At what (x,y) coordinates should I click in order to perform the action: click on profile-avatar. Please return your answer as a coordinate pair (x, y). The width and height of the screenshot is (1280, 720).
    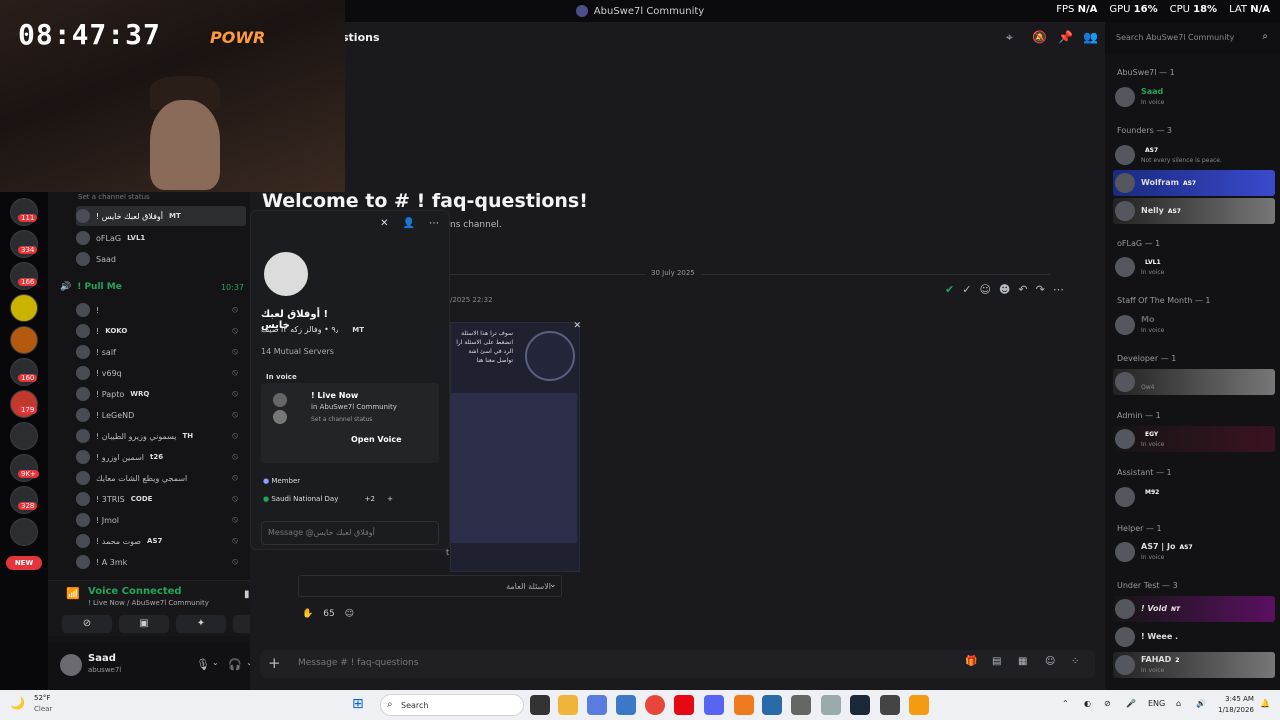
    Looking at the image, I should click on (286, 274).